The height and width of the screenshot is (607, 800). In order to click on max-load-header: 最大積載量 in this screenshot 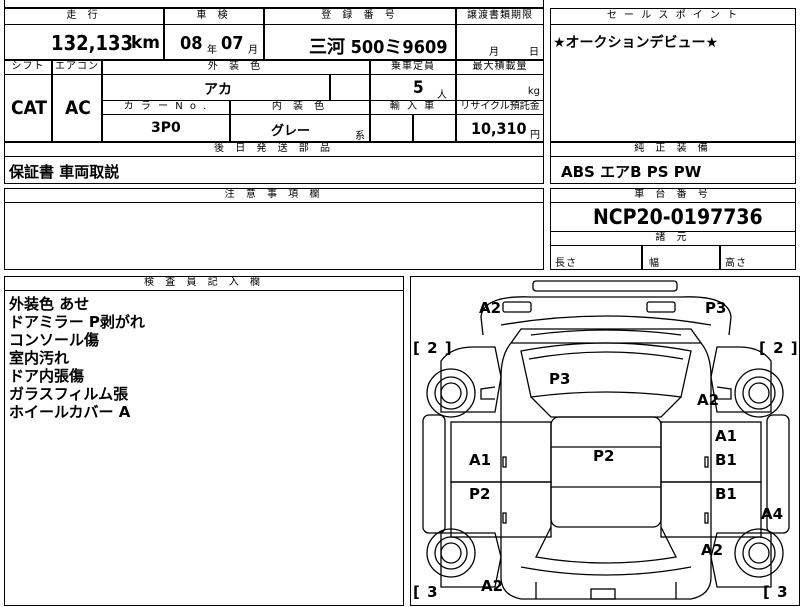, I will do `click(500, 67)`.